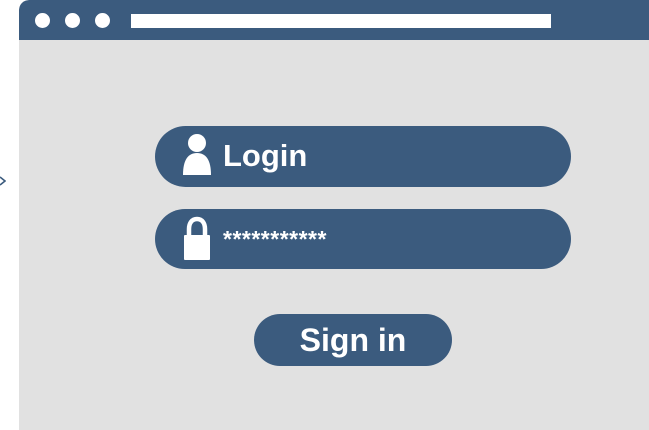  I want to click on login-label: Login, so click(265, 155).